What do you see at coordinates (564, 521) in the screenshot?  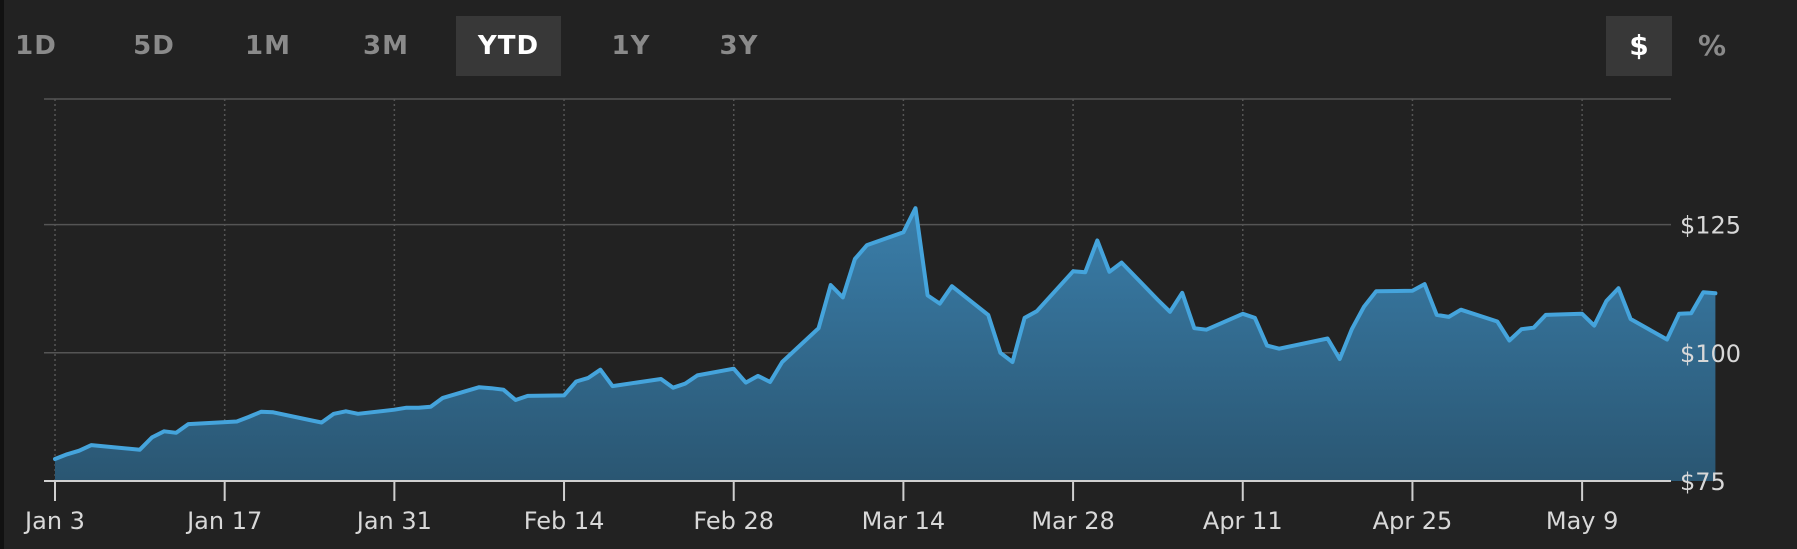 I see `x-tick-label: Feb 14` at bounding box center [564, 521].